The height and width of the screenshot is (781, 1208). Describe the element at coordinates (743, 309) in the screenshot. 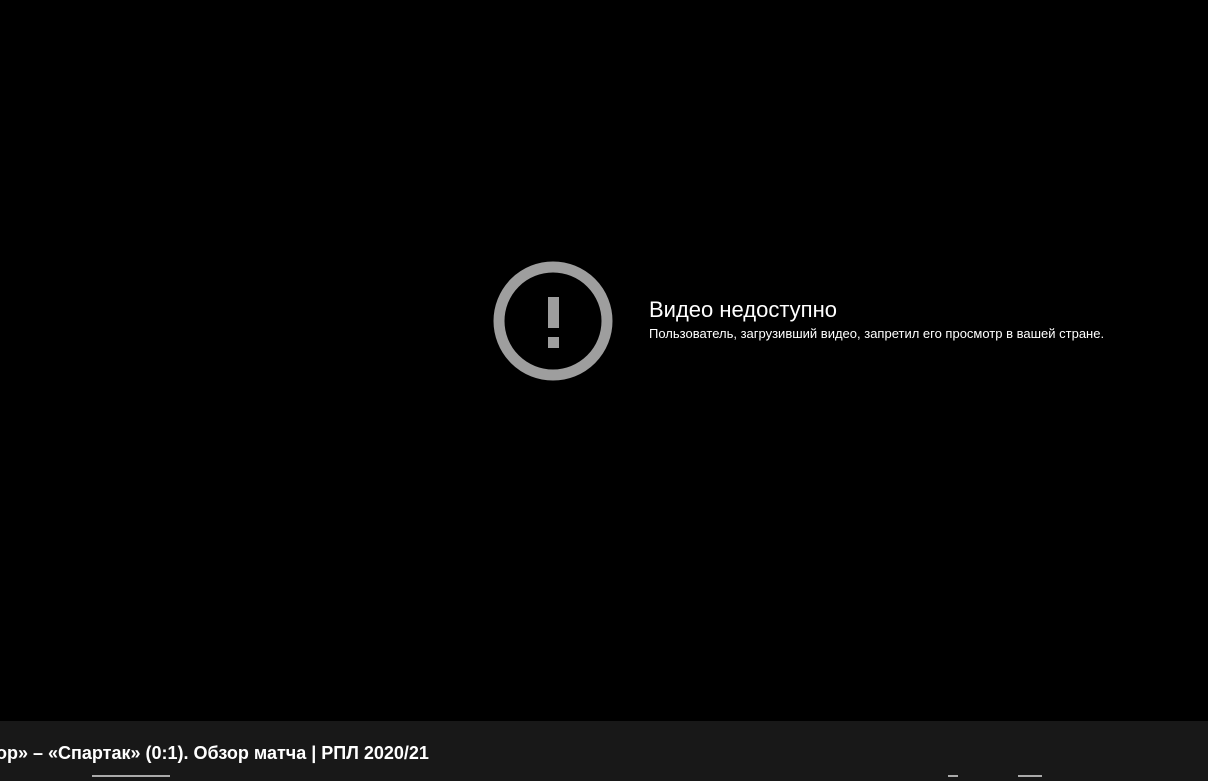

I see `error-title: Видео недоступно` at that location.